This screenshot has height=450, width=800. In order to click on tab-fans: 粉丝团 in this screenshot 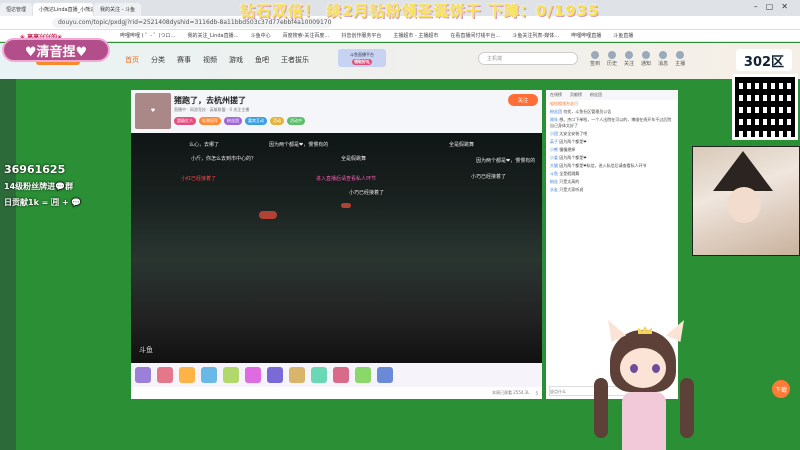, I will do `click(596, 95)`.